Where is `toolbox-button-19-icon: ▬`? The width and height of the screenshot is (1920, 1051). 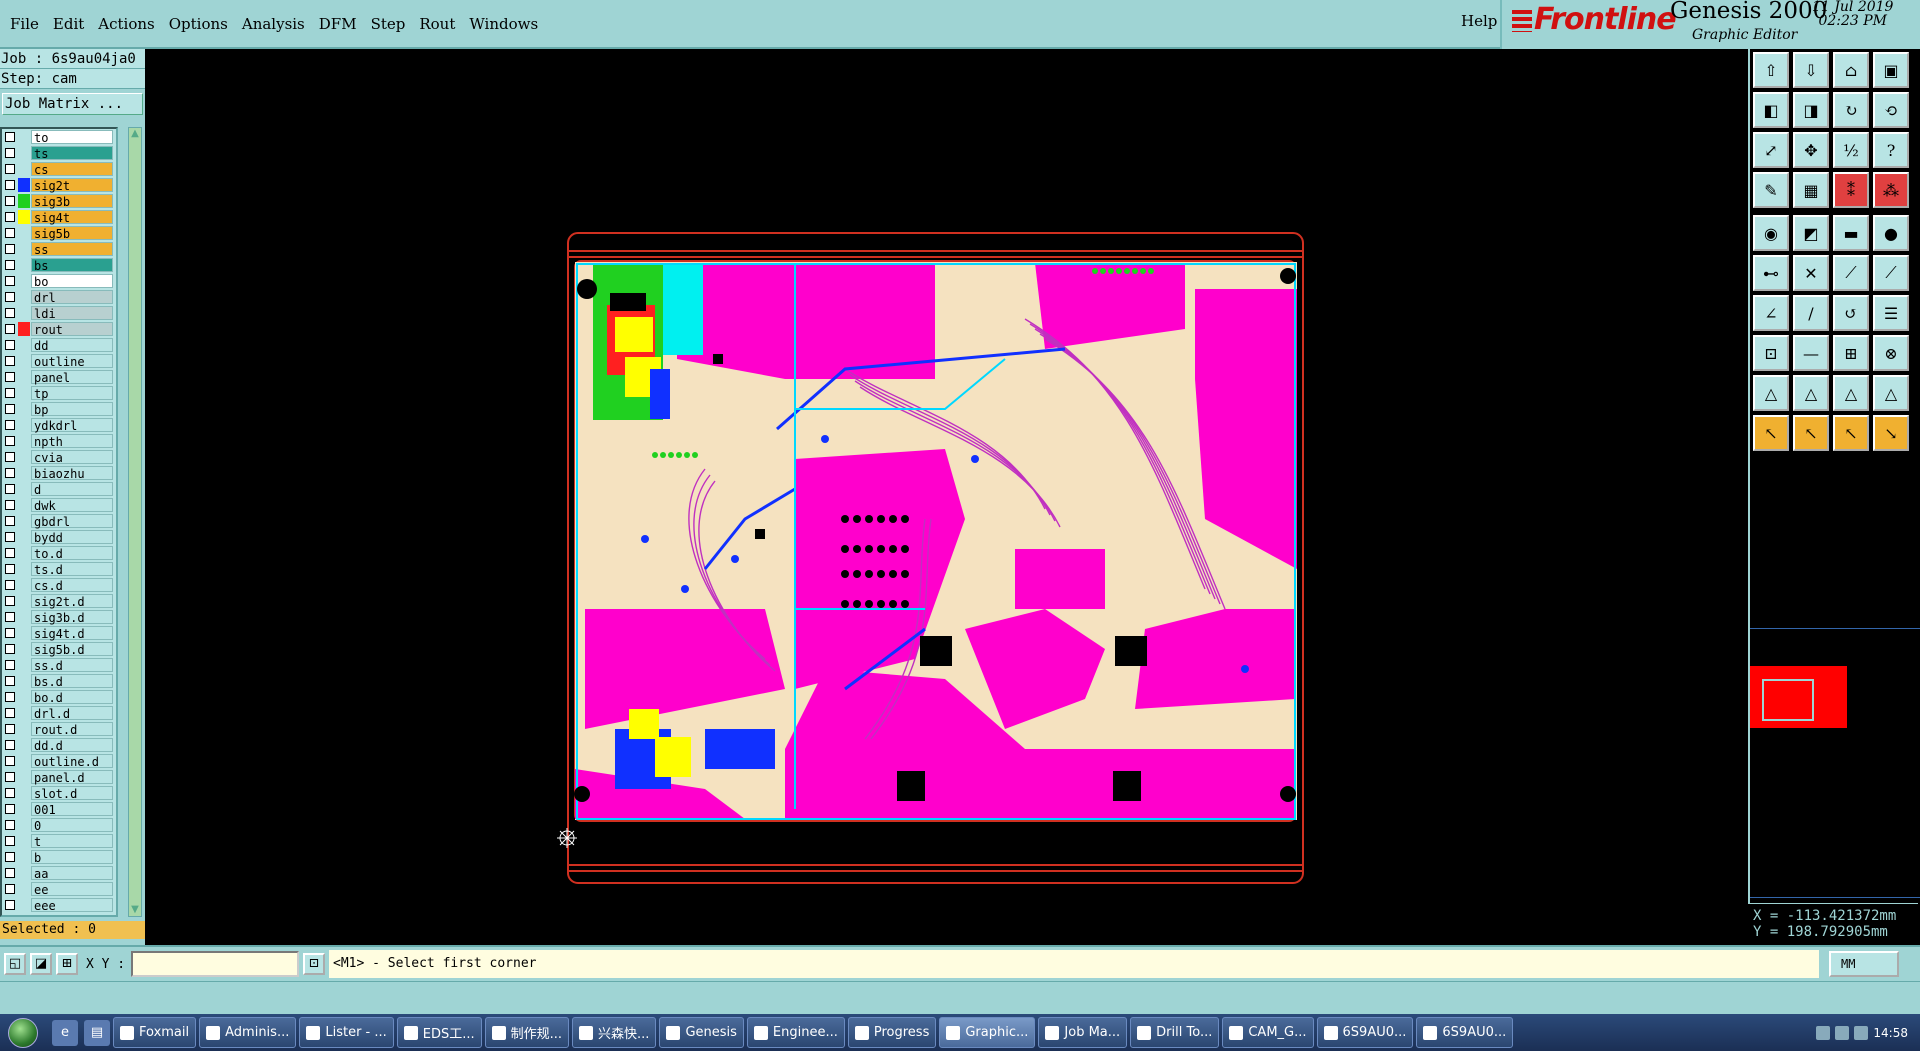 toolbox-button-19-icon: ▬ is located at coordinates (1851, 233).